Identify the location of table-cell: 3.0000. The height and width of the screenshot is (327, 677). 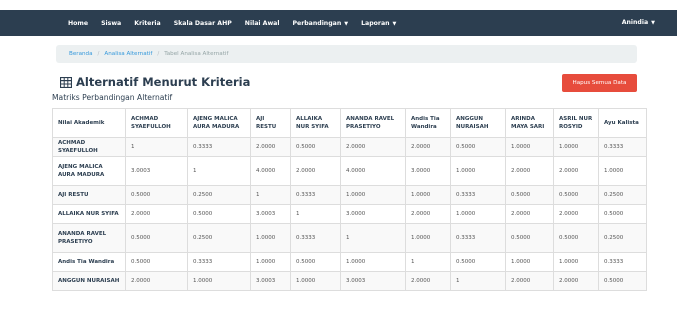
(373, 214).